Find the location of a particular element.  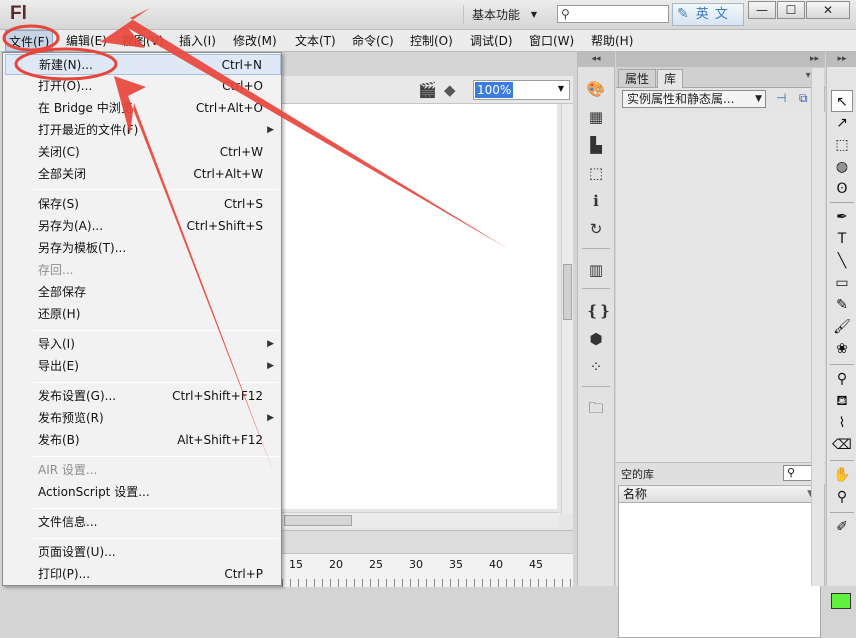

stage-horizontal-scrollbar is located at coordinates (420, 520).